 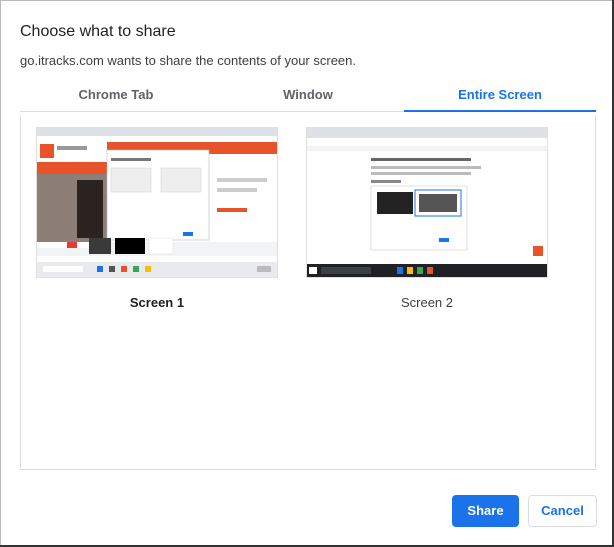 What do you see at coordinates (485, 511) in the screenshot?
I see `share-button: Share` at bounding box center [485, 511].